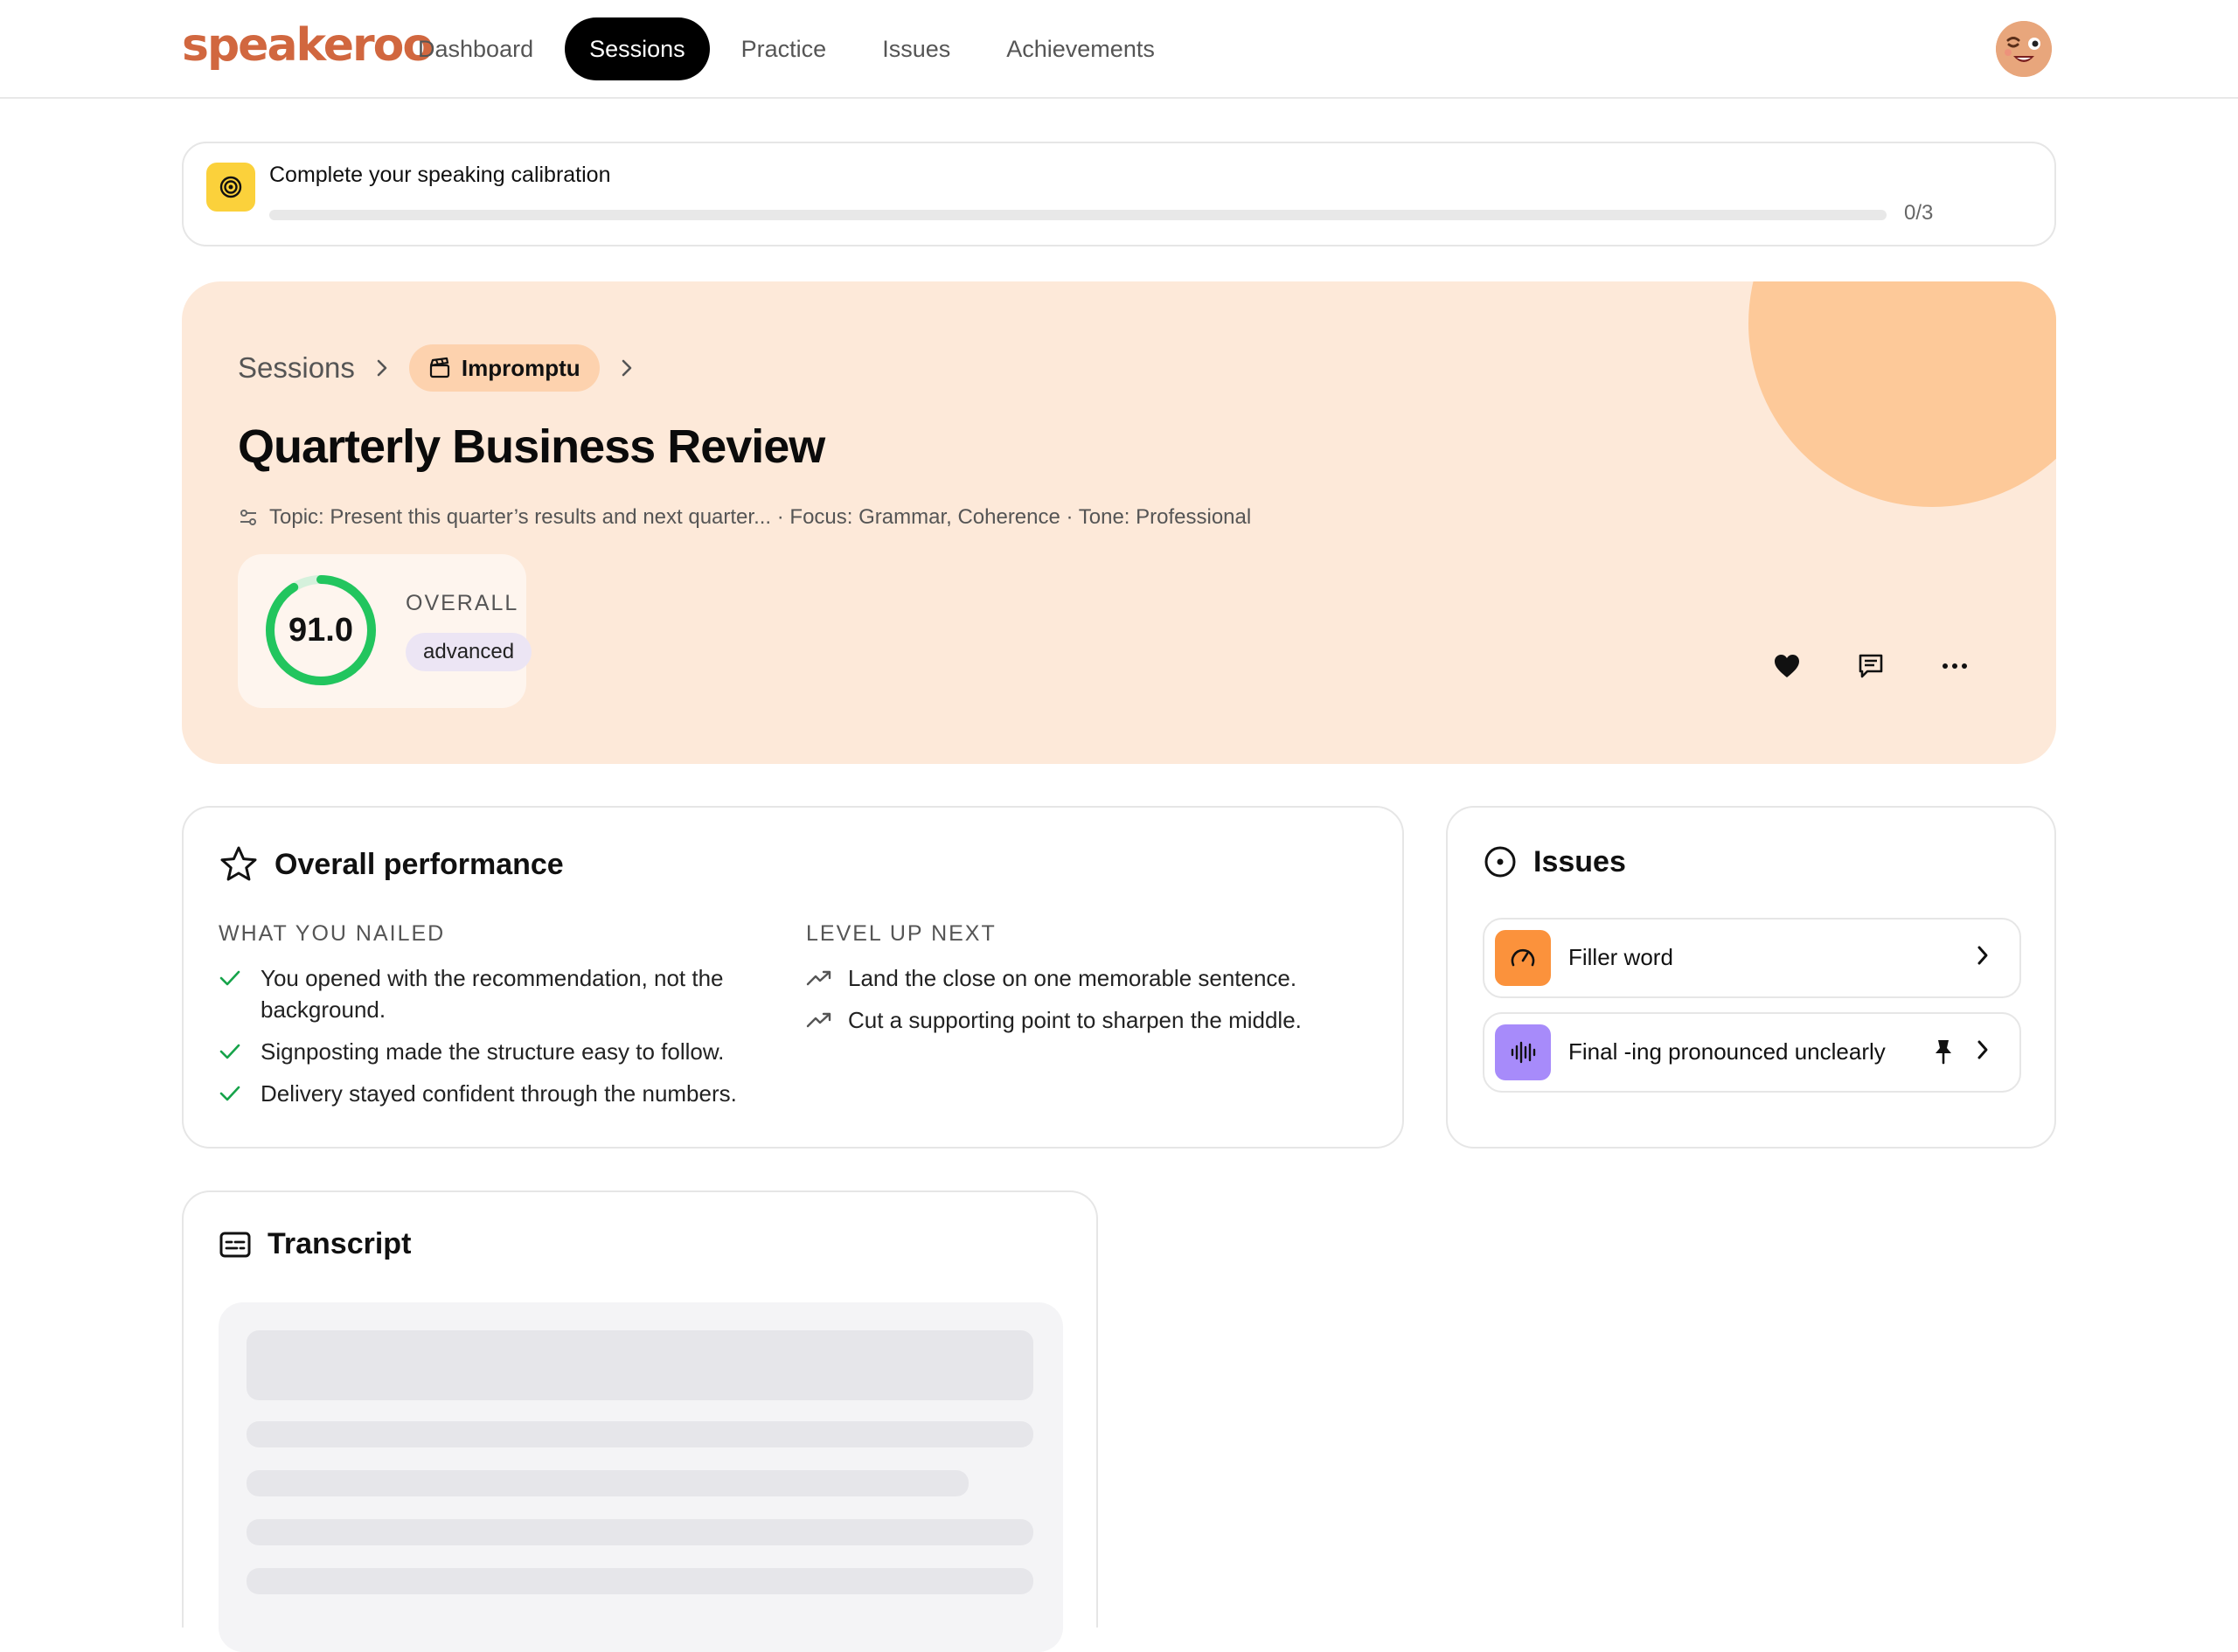 The height and width of the screenshot is (1652, 2238). I want to click on transcript-header: Transcript, so click(315, 1244).